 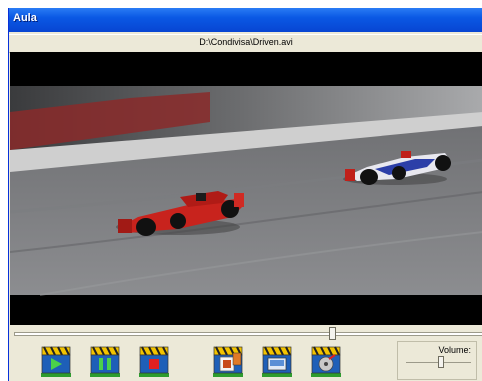 I want to click on capture-frame-icon, so click(x=228, y=361).